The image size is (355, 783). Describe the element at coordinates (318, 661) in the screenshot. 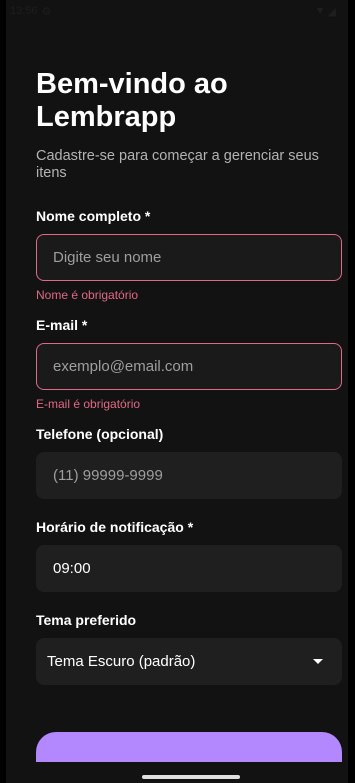

I see `dropdown-caret-icon` at that location.